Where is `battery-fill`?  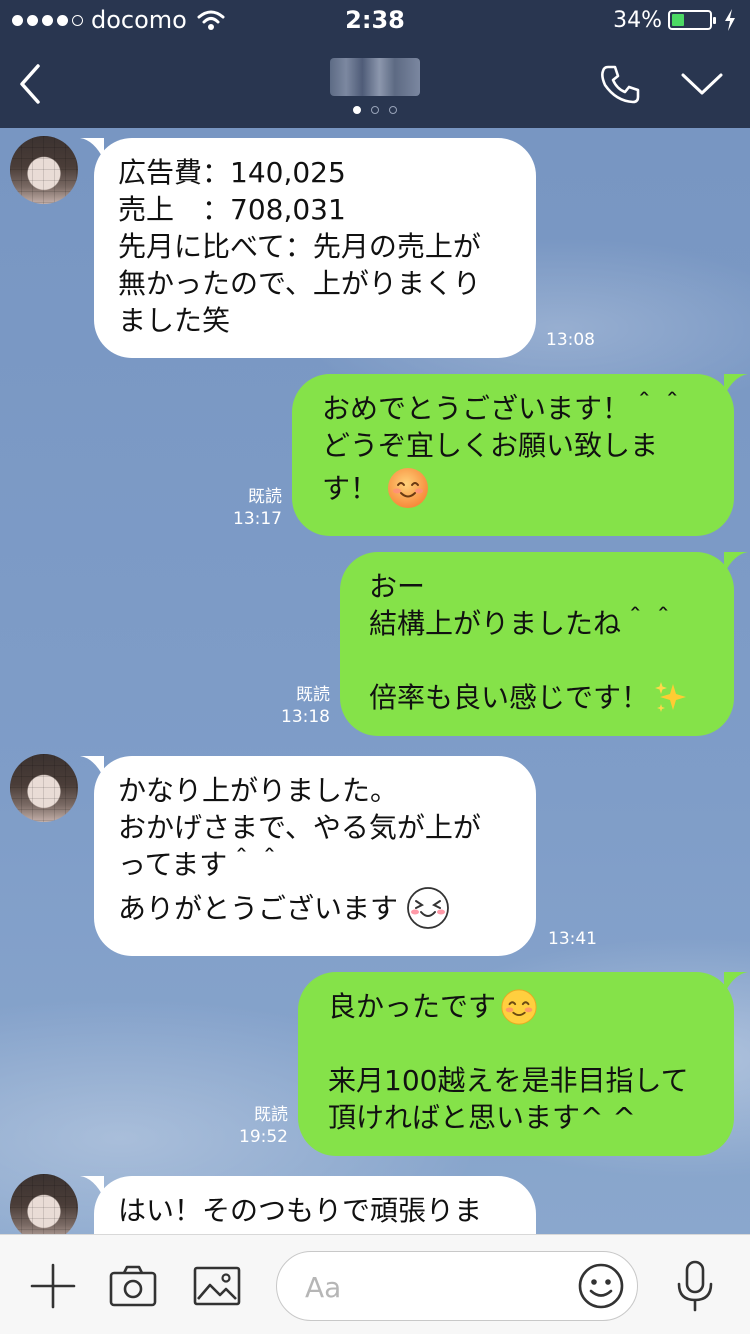
battery-fill is located at coordinates (678, 20).